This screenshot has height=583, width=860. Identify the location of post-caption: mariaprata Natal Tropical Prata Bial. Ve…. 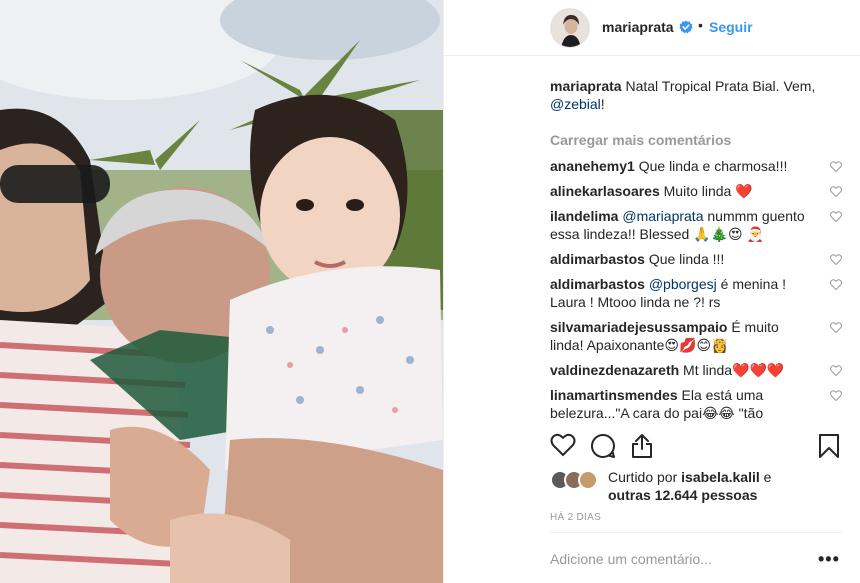
(696, 95).